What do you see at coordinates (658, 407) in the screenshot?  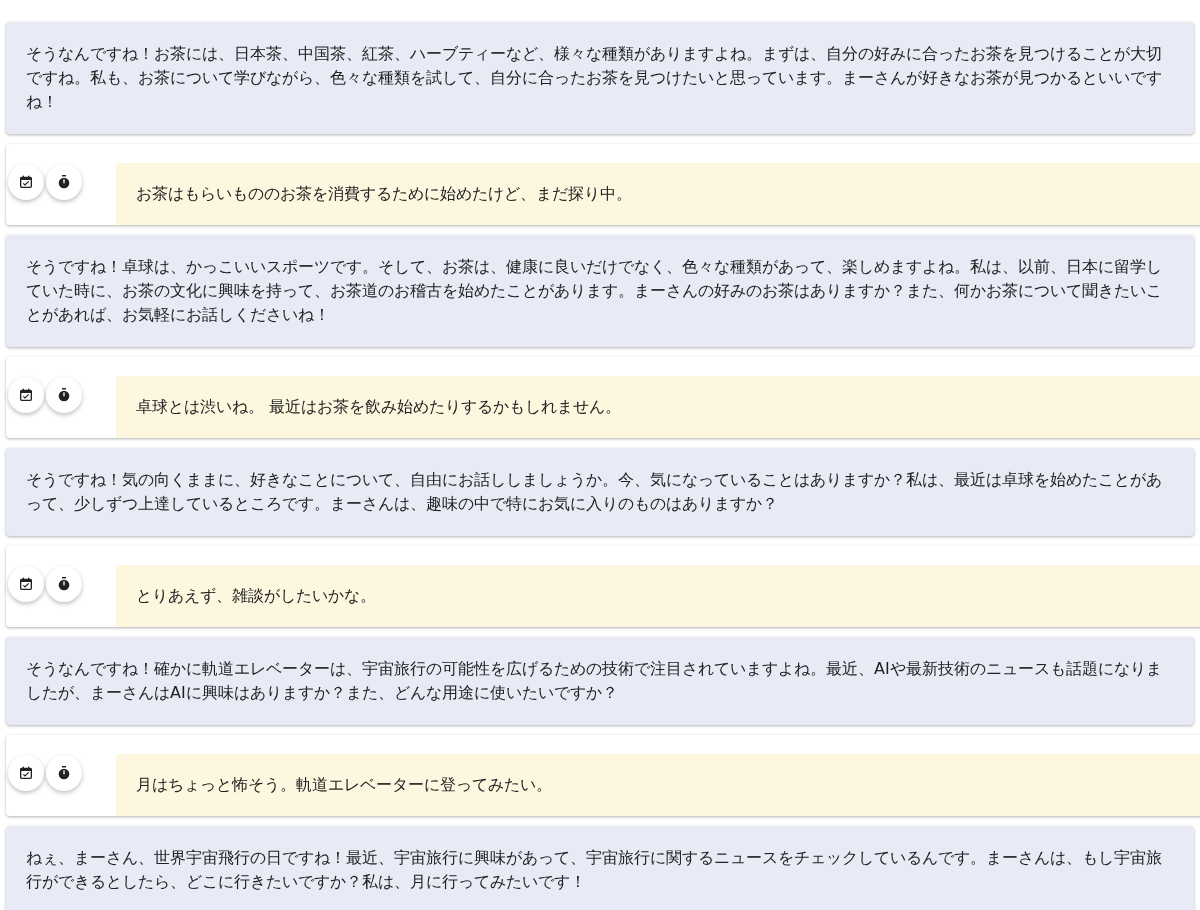 I see `user-message: 卓球とは渋いね。 最近はお茶を飲み始めたりするかもしれません。` at bounding box center [658, 407].